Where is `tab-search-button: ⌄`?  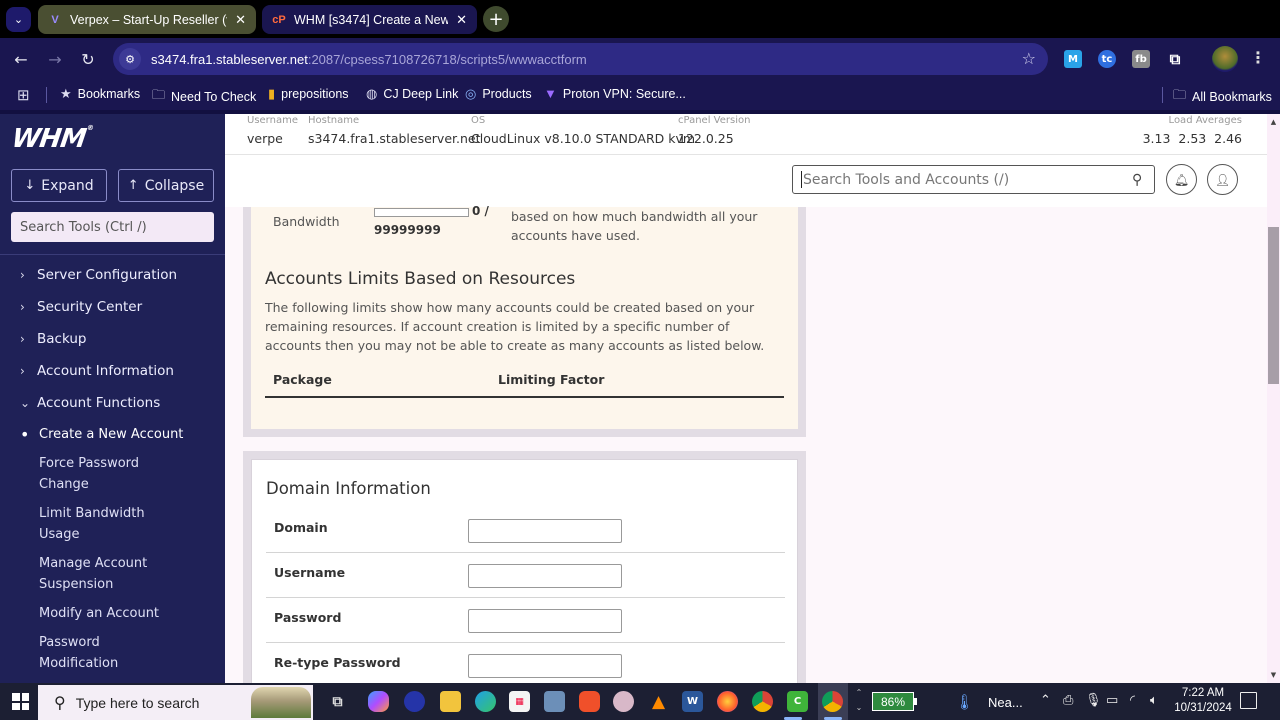
tab-search-button: ⌄ is located at coordinates (18, 19).